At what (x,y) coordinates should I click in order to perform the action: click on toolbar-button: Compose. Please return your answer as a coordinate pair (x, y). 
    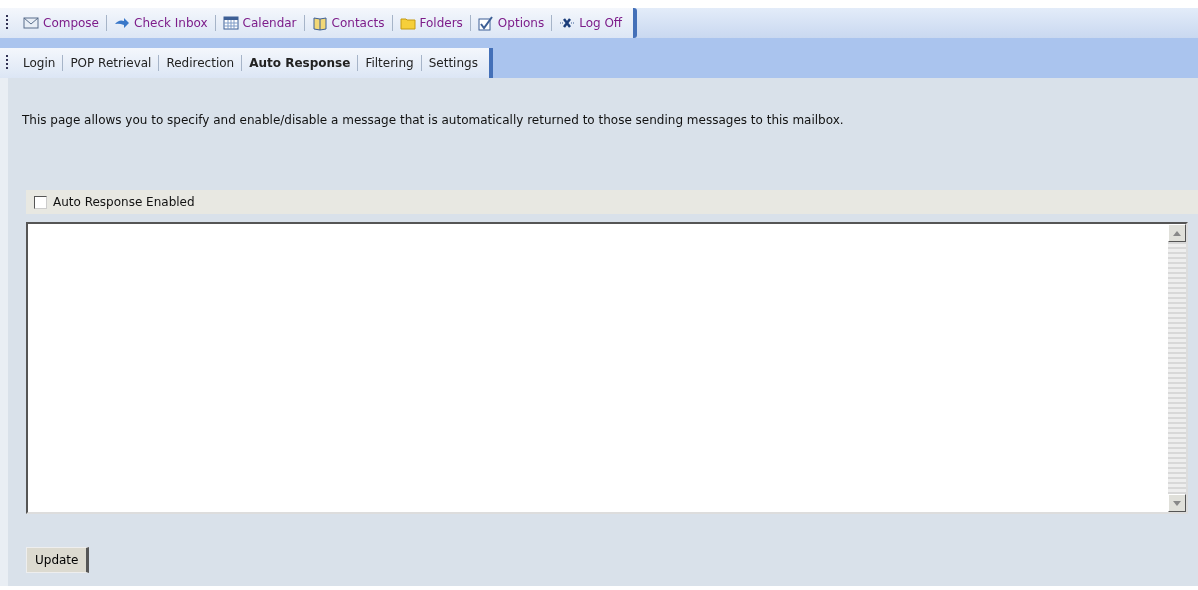
    Looking at the image, I should click on (61, 23).